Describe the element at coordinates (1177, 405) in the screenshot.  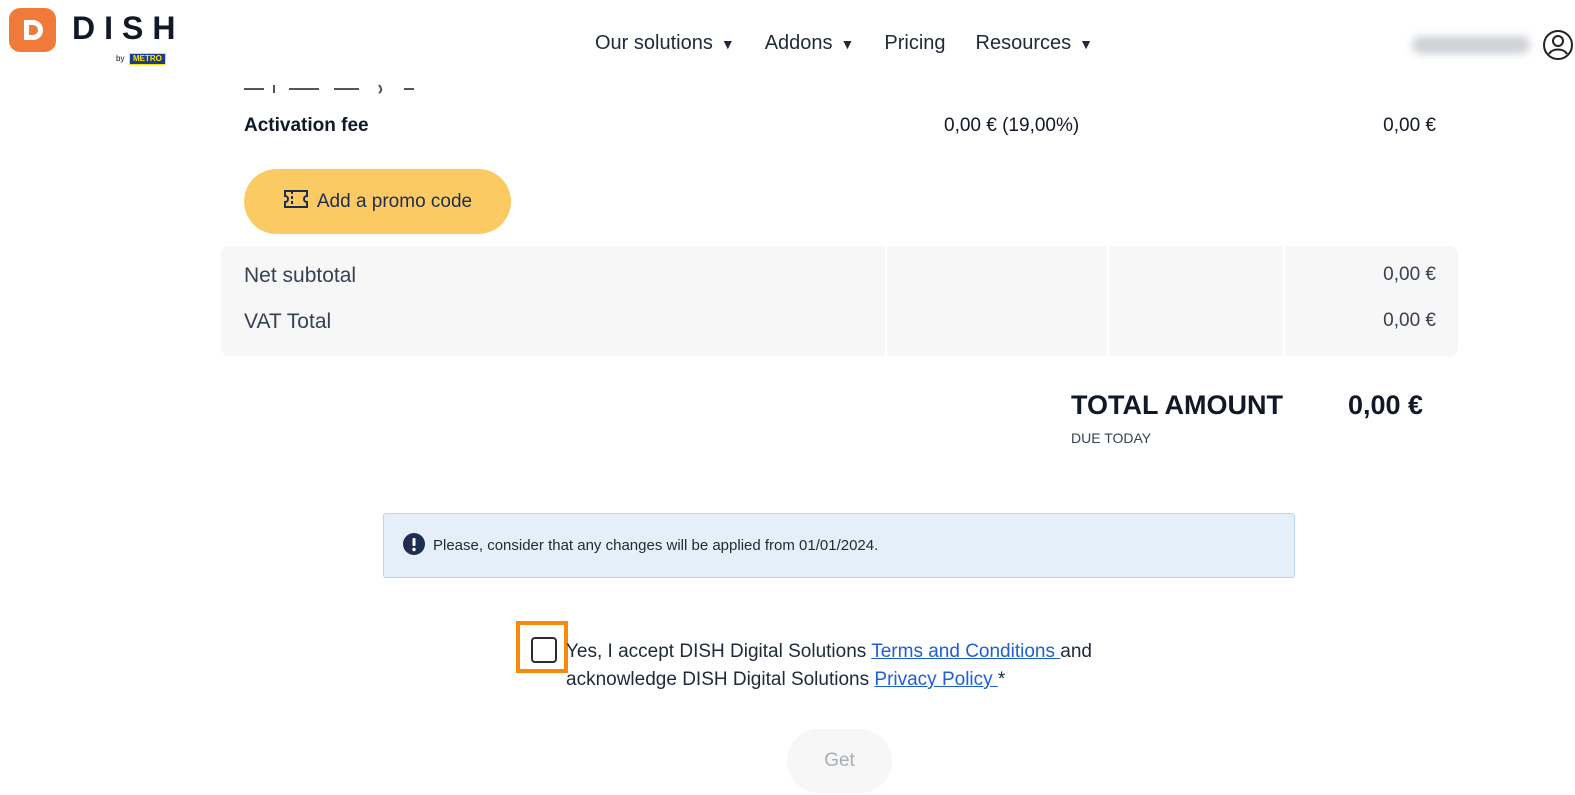
I see `total-amount-label: TOTAL AMOUNT` at that location.